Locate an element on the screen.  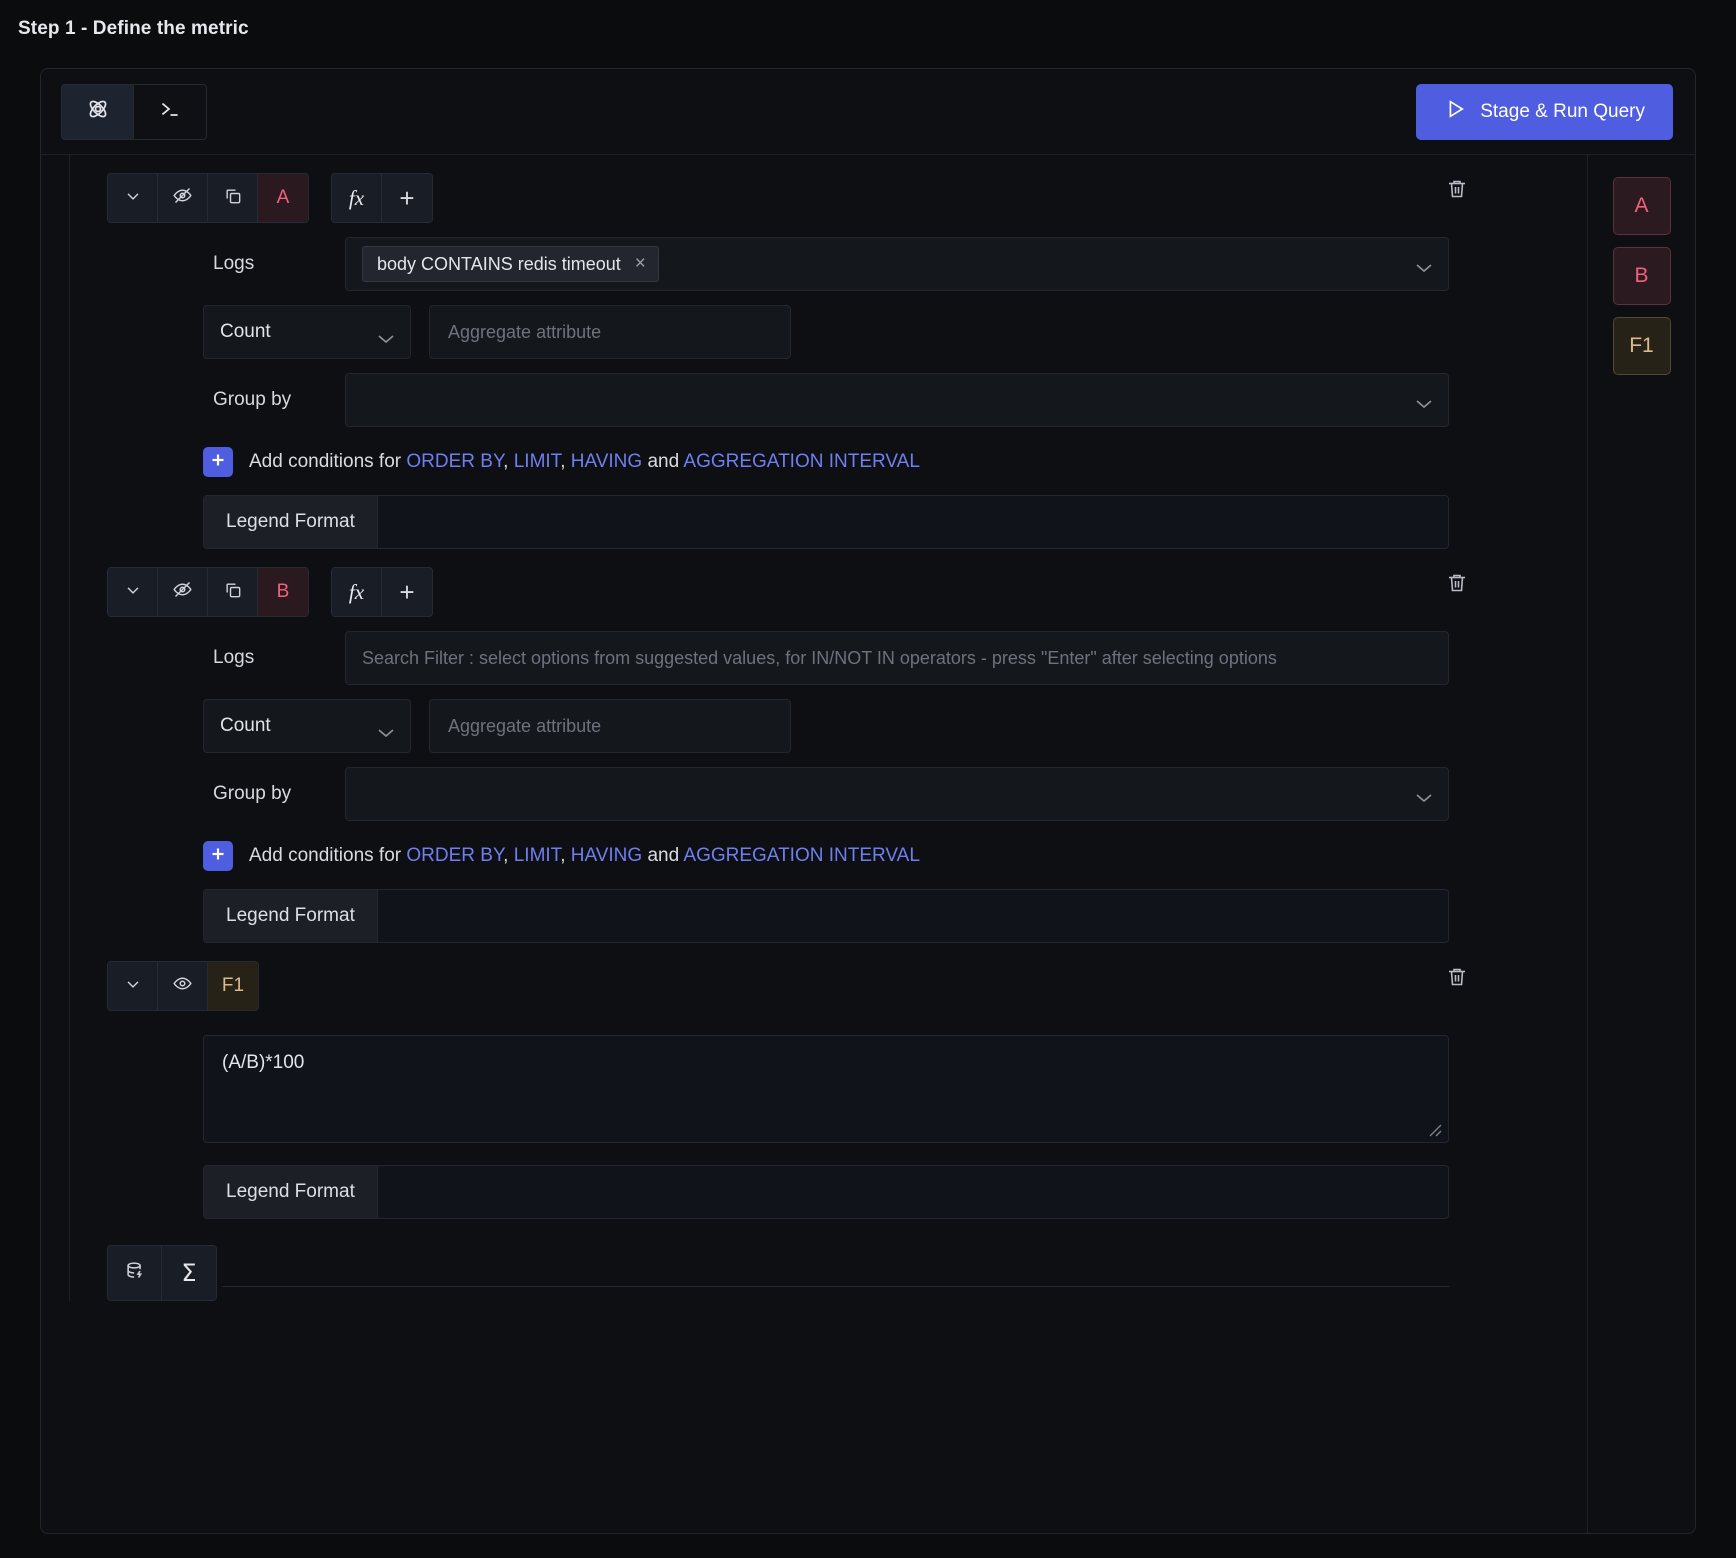
formula-f1-collapse-button is located at coordinates (133, 986).